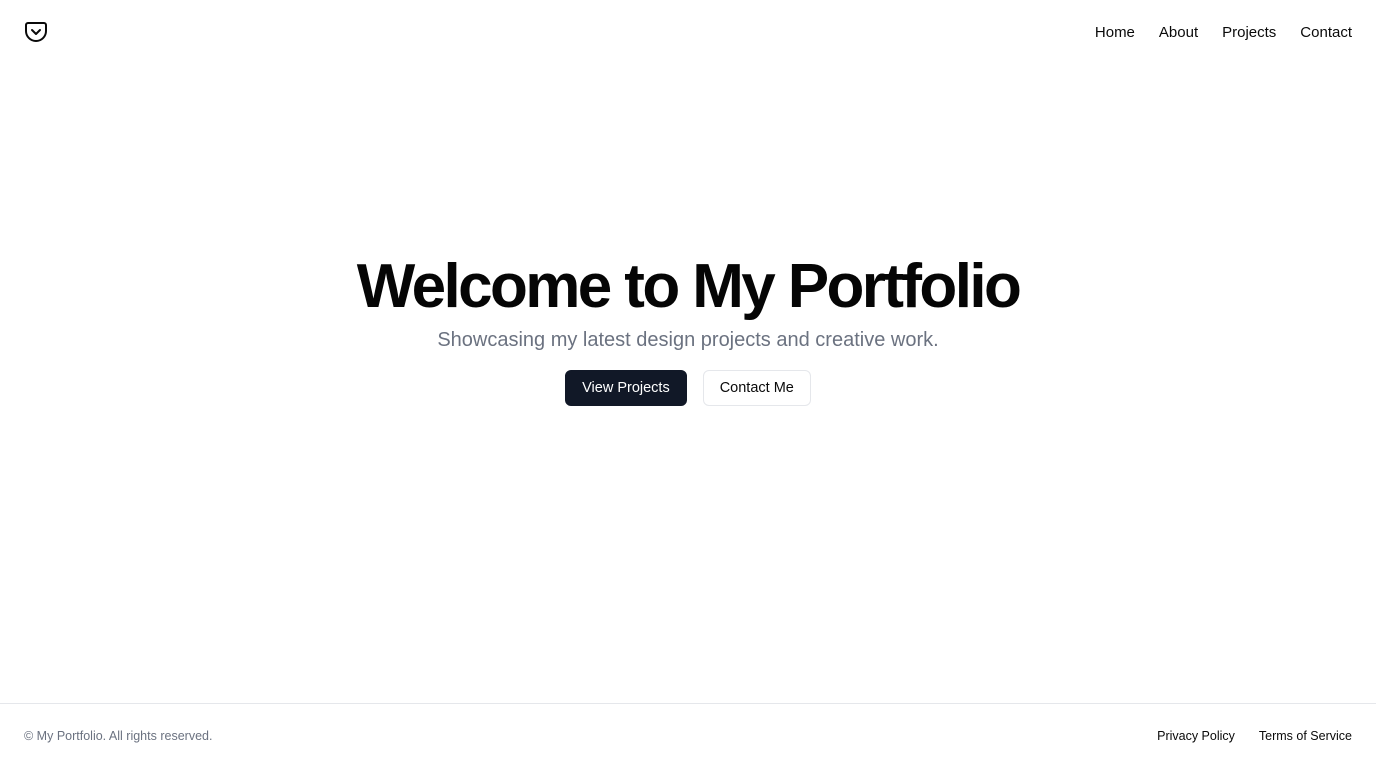 The image size is (1376, 768). I want to click on nav-link-projects: Projects, so click(1249, 32).